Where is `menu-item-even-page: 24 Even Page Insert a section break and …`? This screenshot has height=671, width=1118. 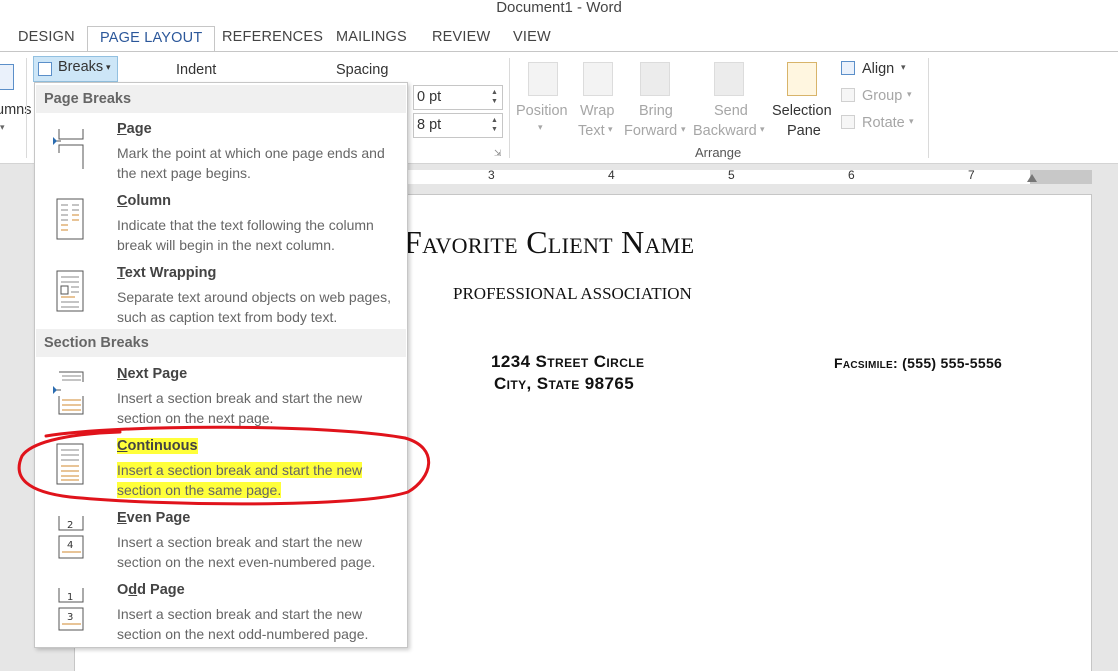
menu-item-even-page: 24 Even Page Insert a section break and … is located at coordinates (221, 537).